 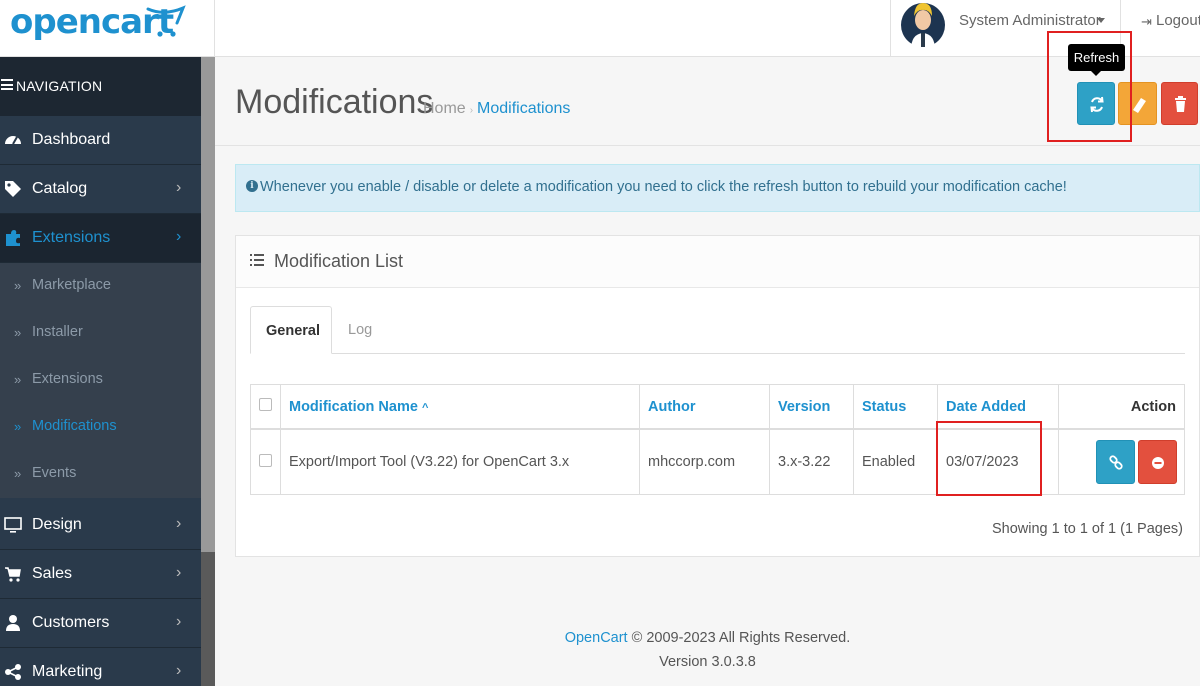 What do you see at coordinates (889, 462) in the screenshot?
I see `modification-status: Enabled` at bounding box center [889, 462].